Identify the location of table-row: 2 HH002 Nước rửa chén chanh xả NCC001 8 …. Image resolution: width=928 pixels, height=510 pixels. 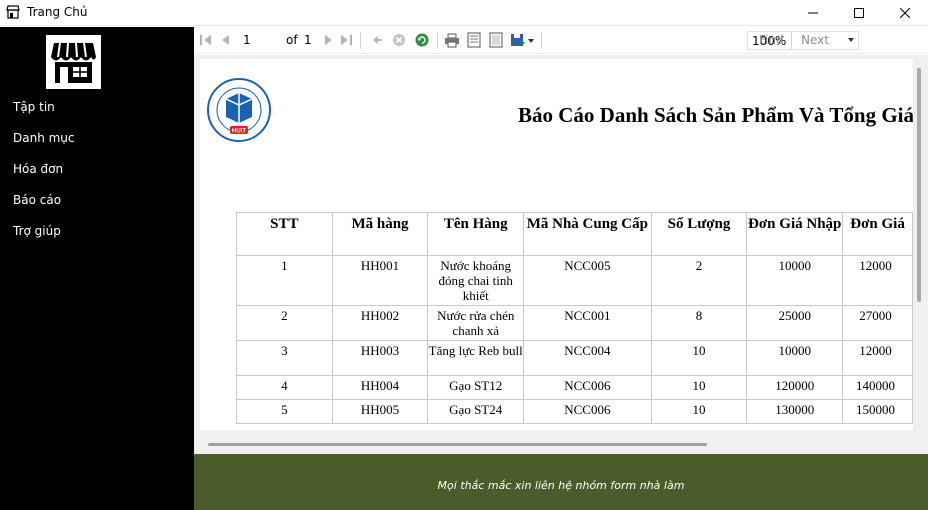
(574, 323).